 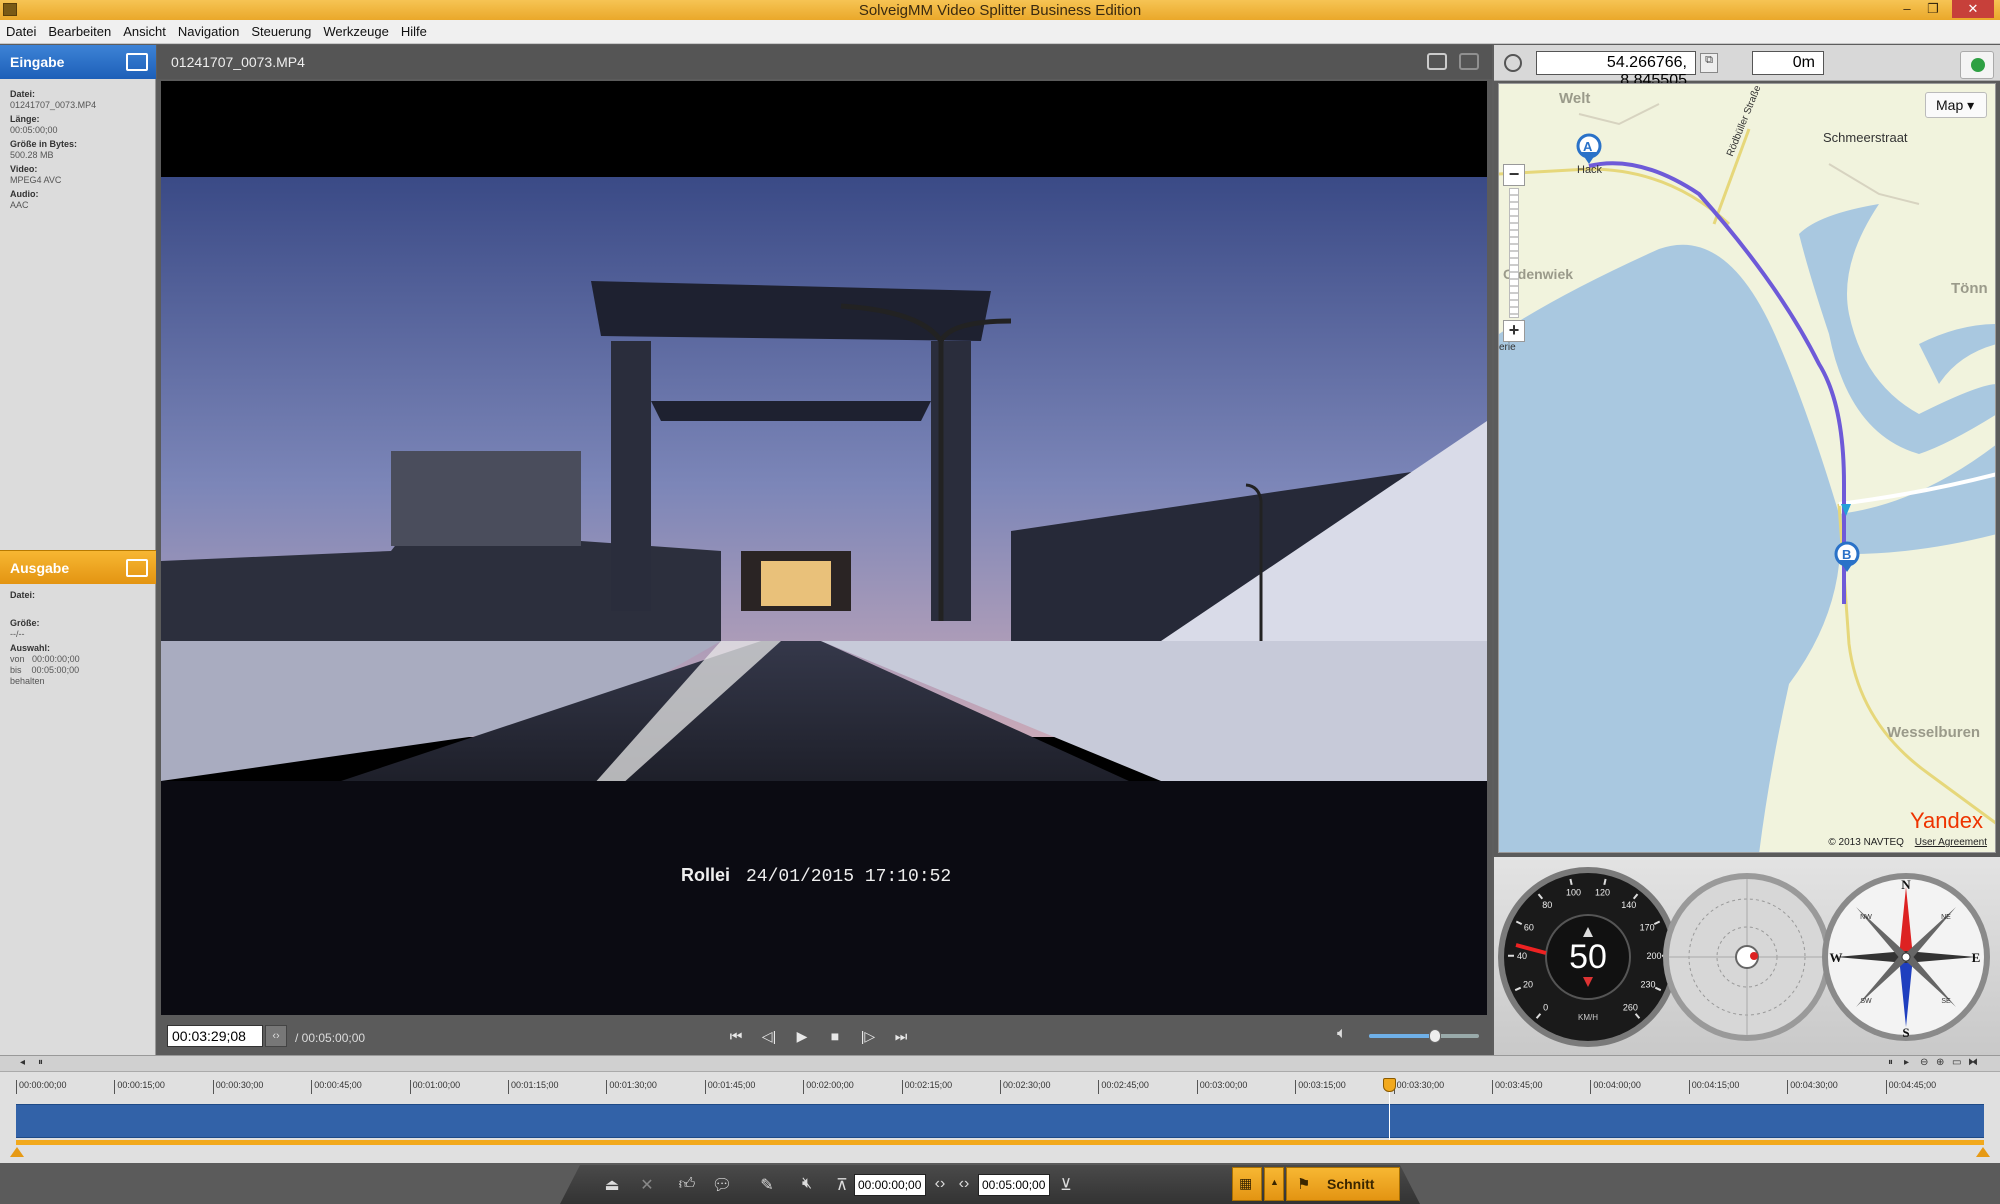 What do you see at coordinates (21, 32) in the screenshot?
I see `menu-datei: Datei` at bounding box center [21, 32].